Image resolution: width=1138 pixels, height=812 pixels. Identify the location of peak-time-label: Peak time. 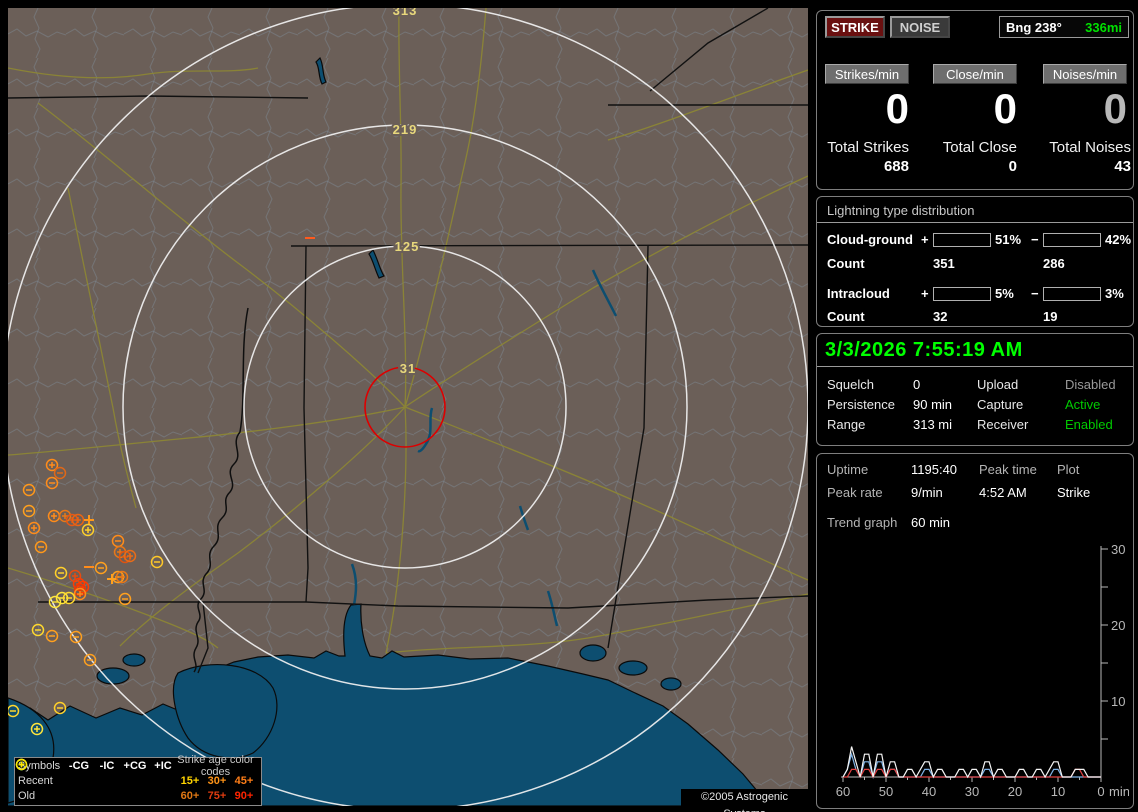
(1008, 469).